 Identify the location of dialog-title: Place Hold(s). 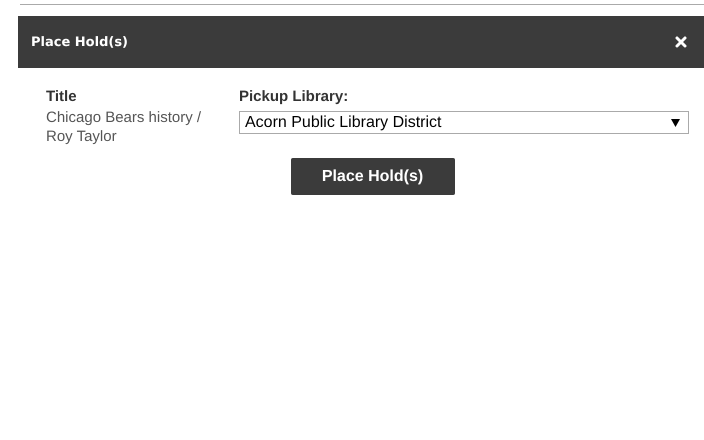
(79, 42).